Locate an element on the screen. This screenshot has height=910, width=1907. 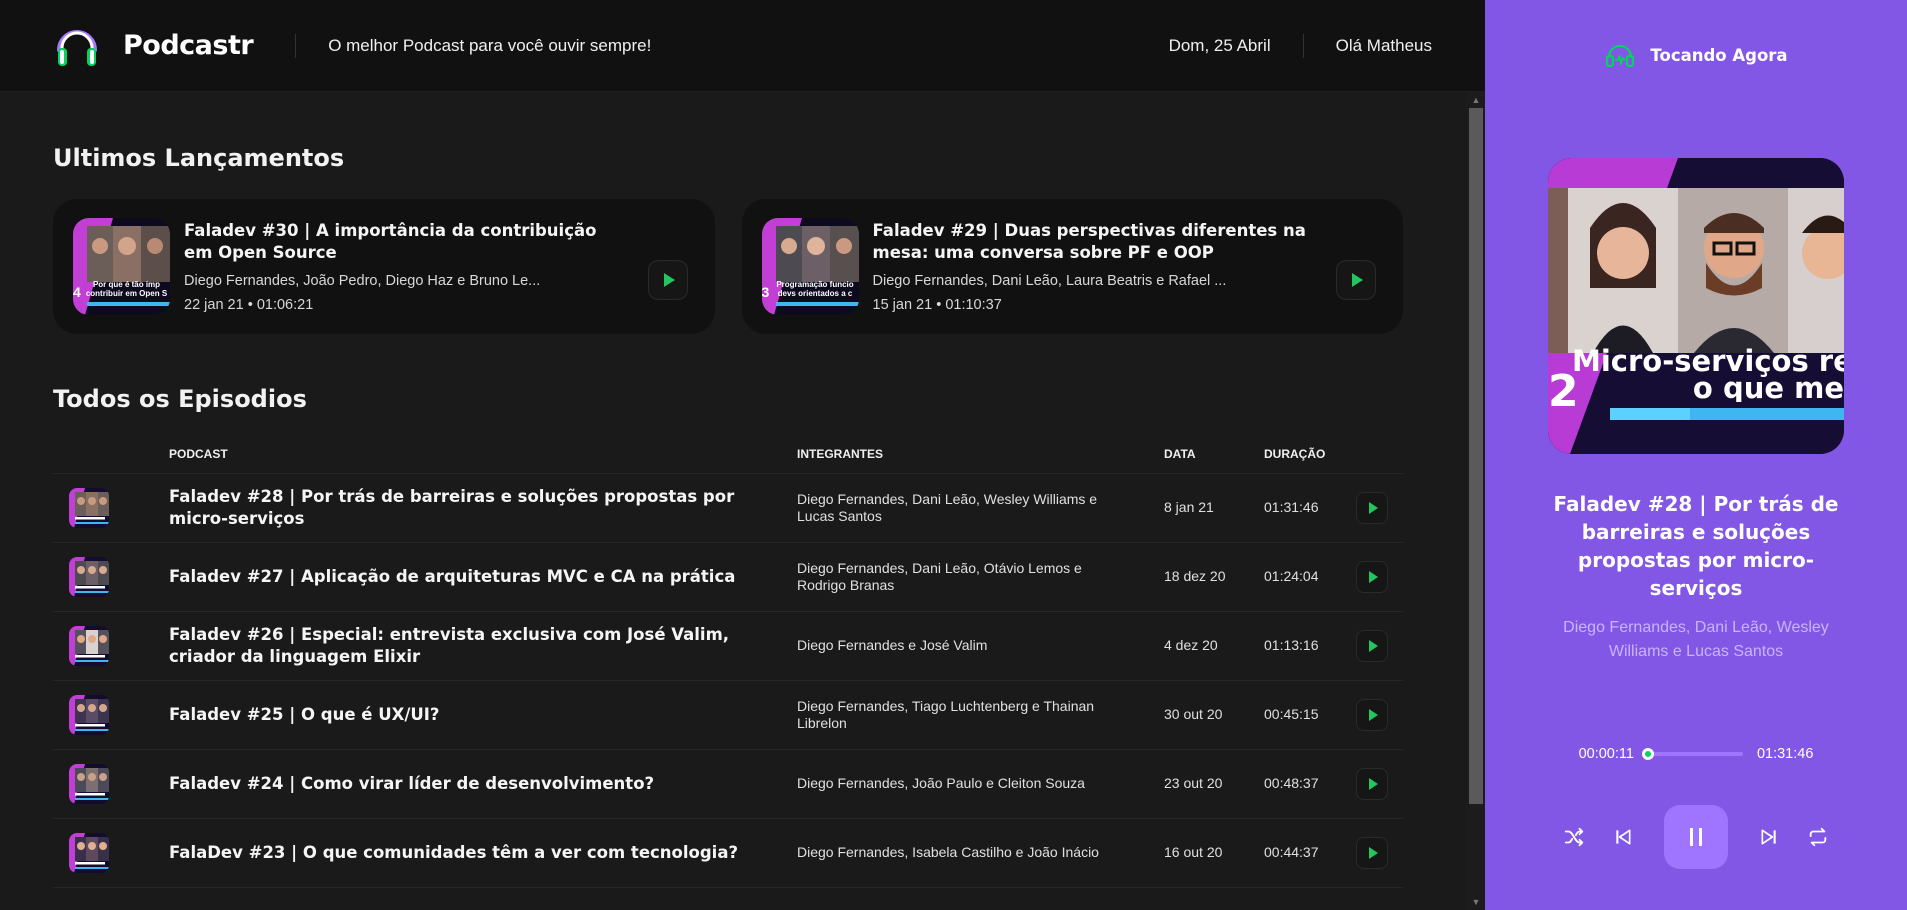
column-header-date: DATA is located at coordinates (1214, 460).